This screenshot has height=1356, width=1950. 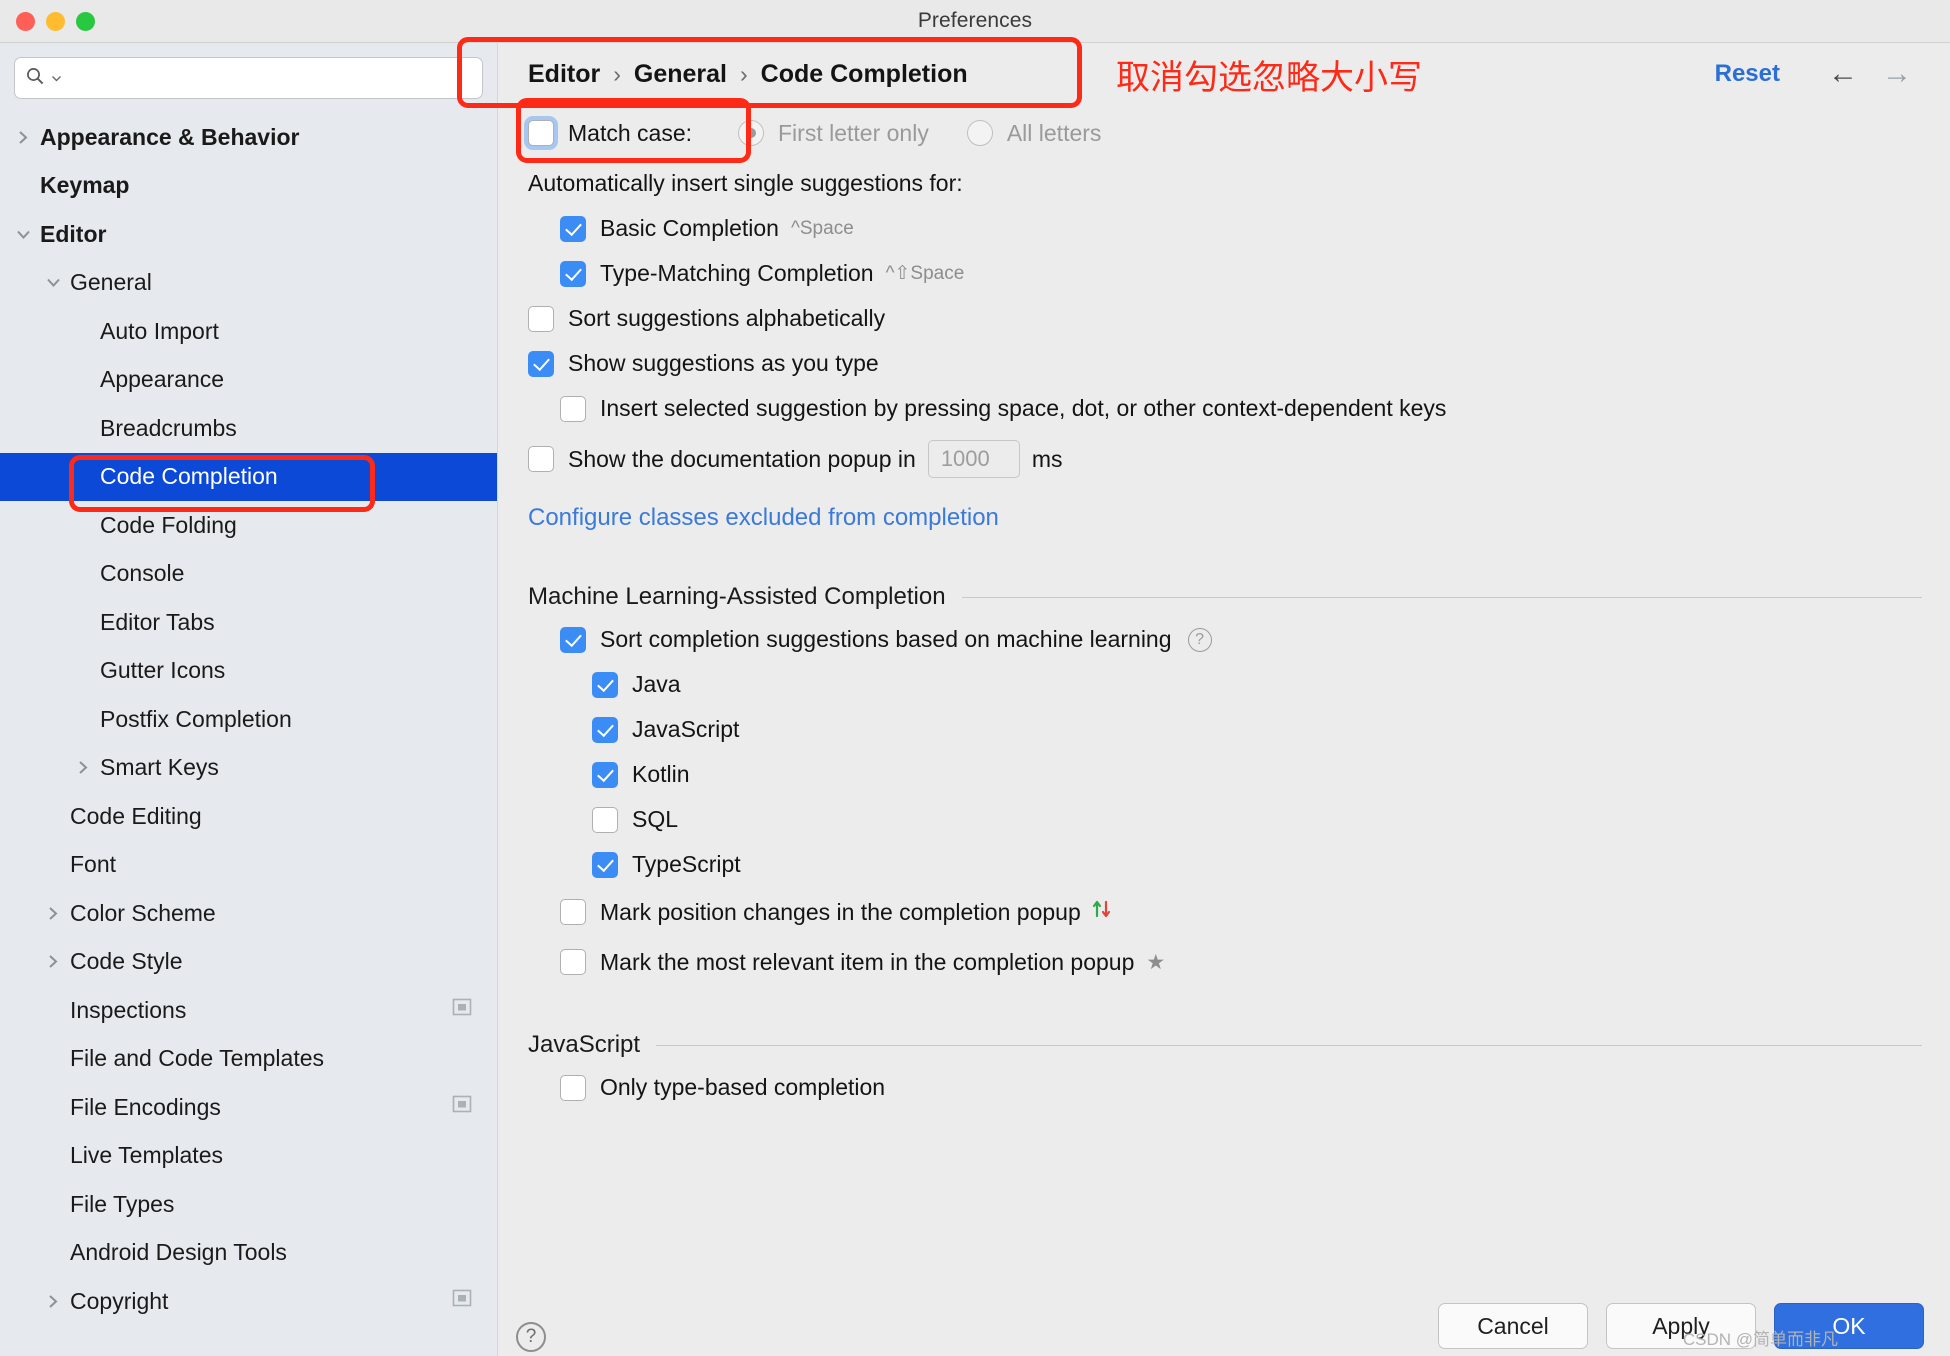 I want to click on sort-ml-help-icon: ?, so click(x=1199, y=639).